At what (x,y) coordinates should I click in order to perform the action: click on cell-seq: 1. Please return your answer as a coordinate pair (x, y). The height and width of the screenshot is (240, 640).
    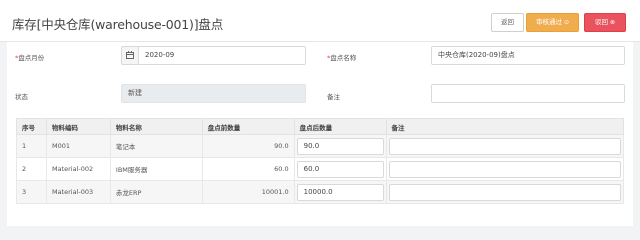
    Looking at the image, I should click on (31, 146).